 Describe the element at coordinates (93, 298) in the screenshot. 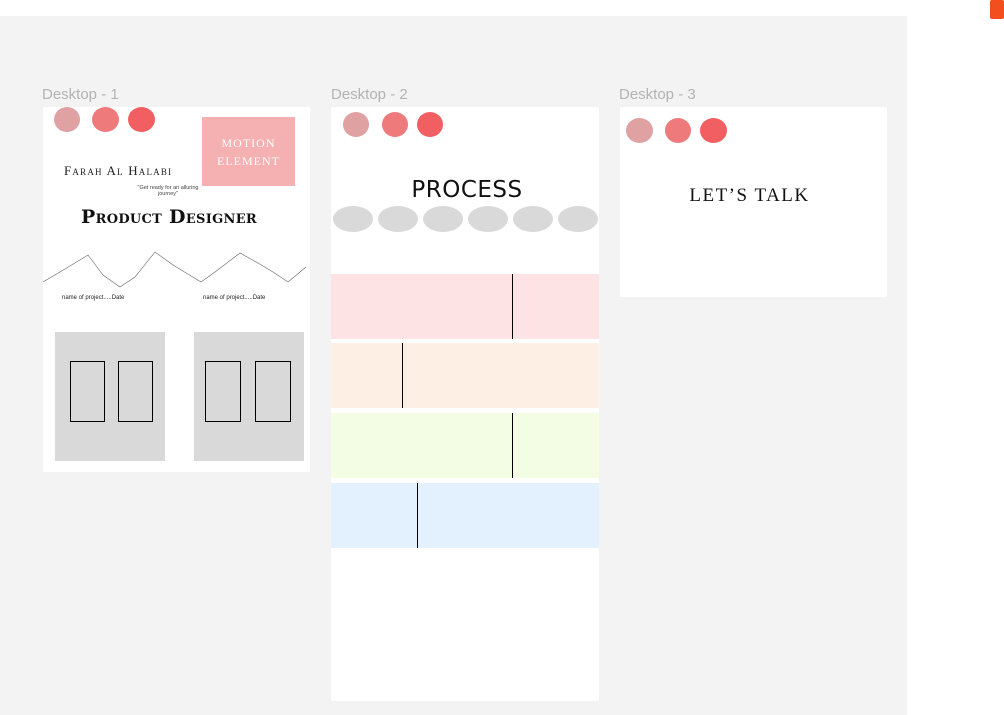

I see `project-label-1: name of project.....Date` at that location.